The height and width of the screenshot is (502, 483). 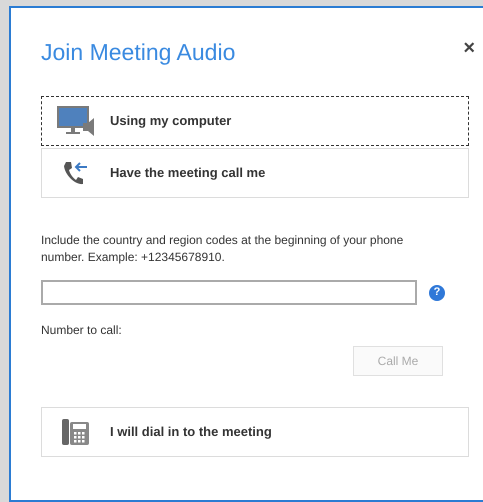 I want to click on number-label: Number to call:, so click(x=81, y=330).